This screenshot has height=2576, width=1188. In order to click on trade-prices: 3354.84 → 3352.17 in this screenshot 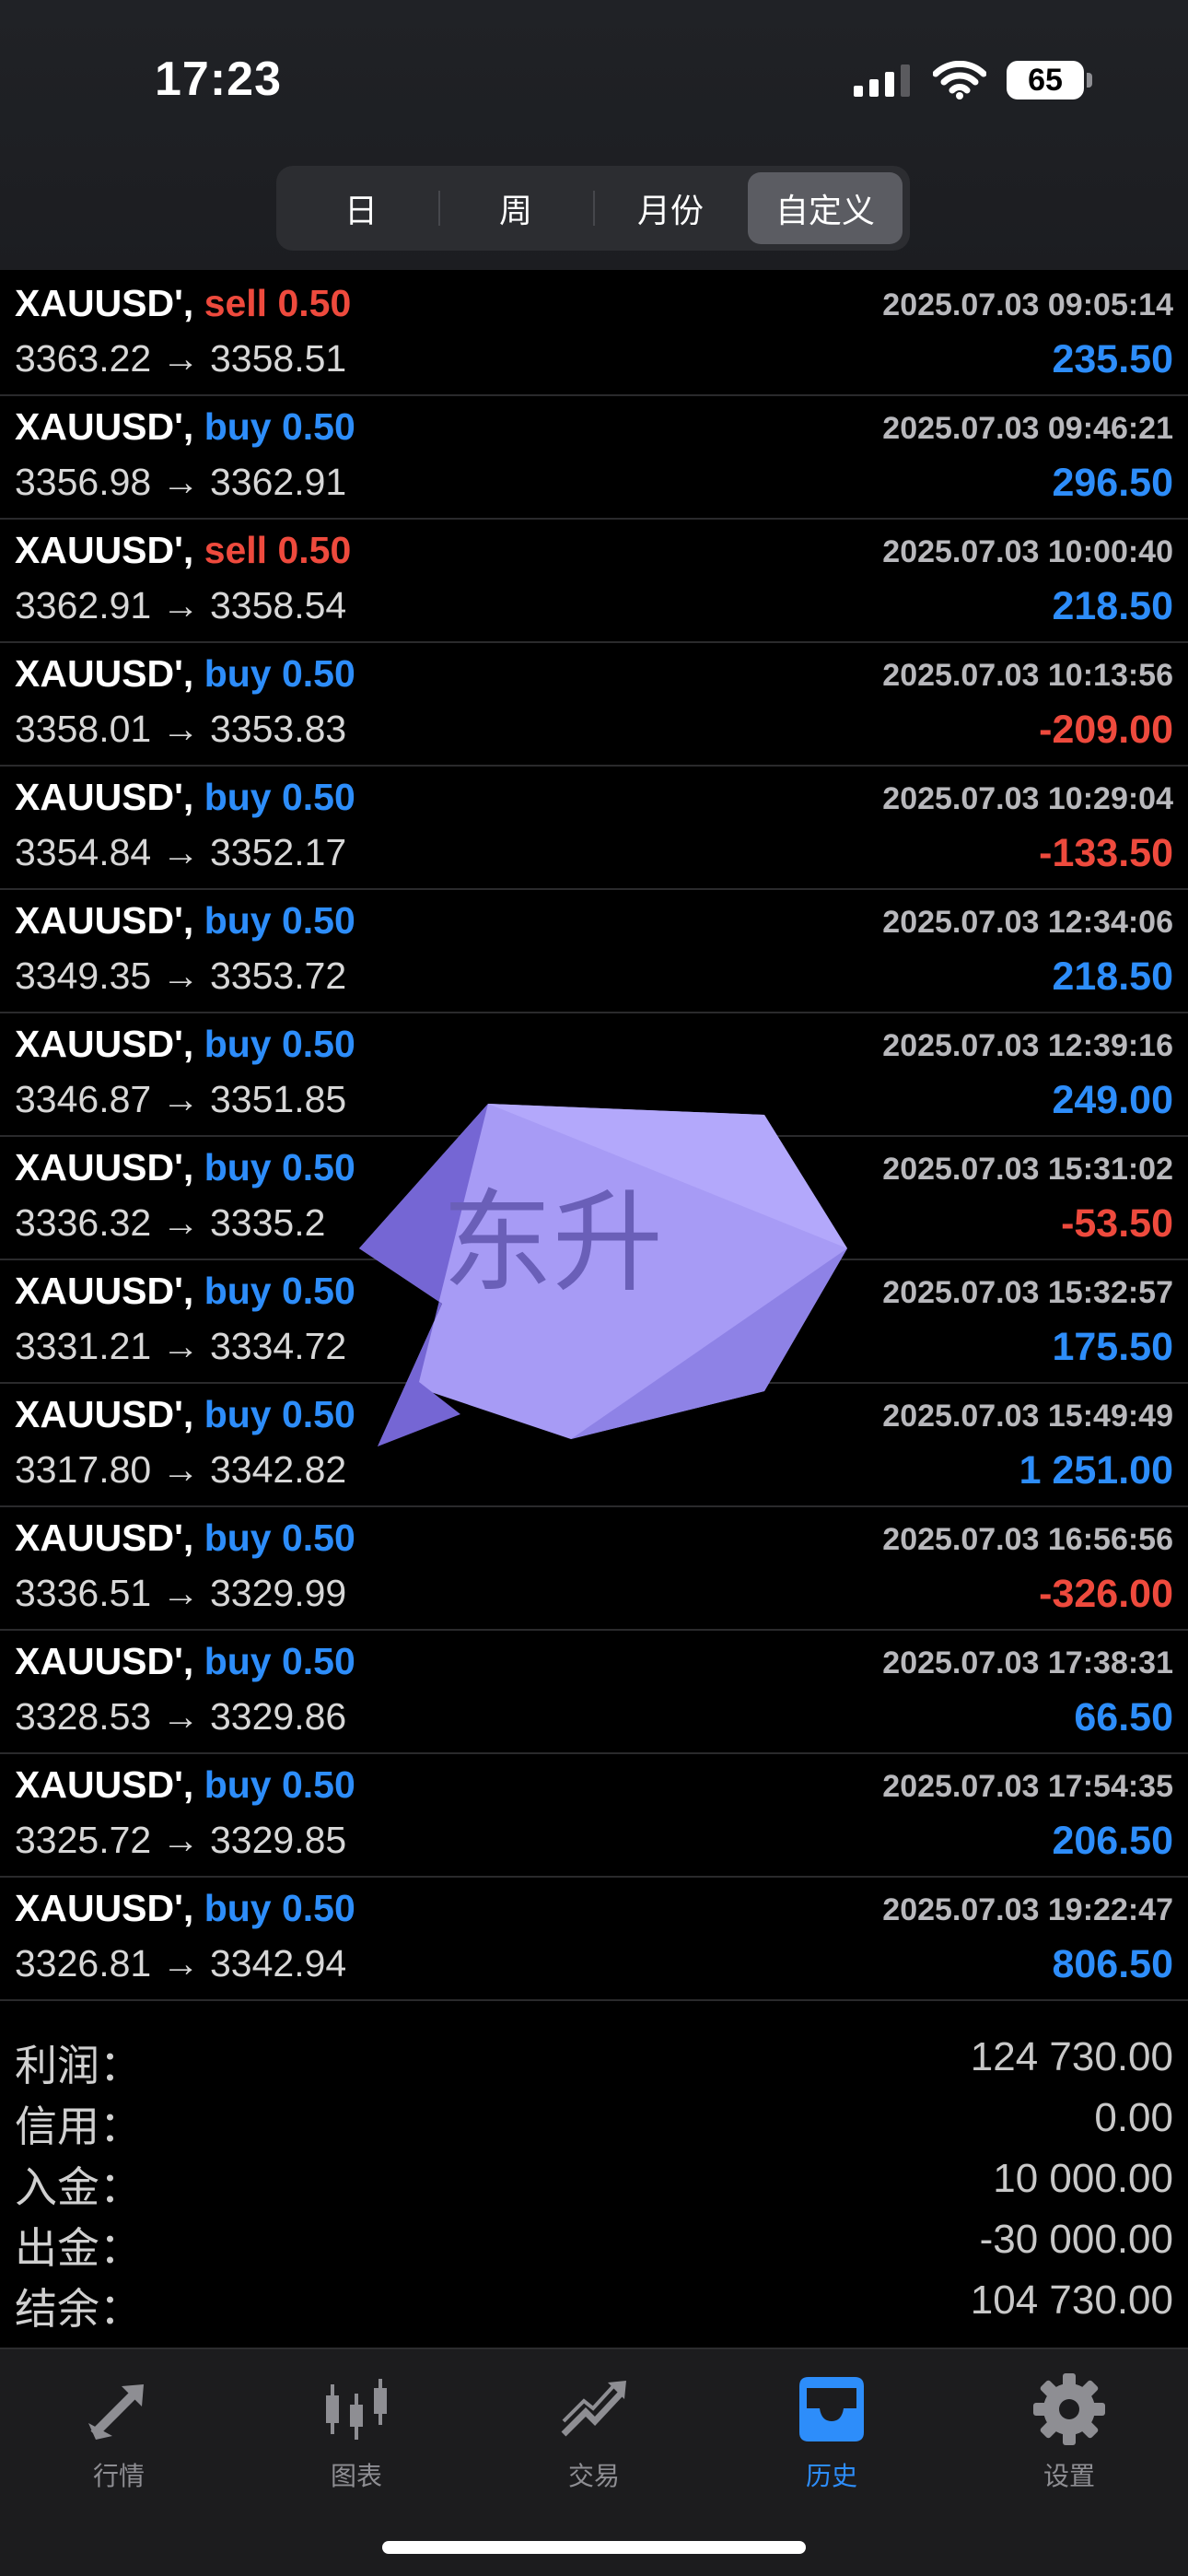, I will do `click(181, 852)`.